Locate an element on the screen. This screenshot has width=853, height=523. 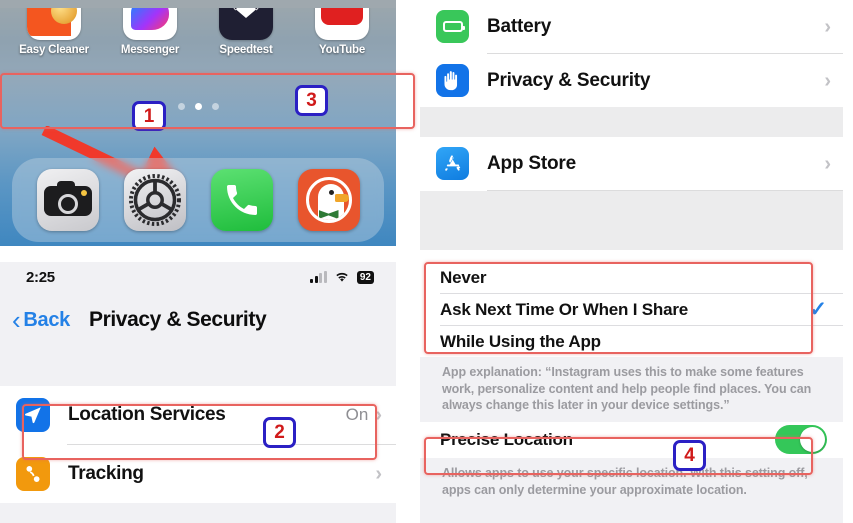
cellular-signal-icon is located at coordinates (318, 276).